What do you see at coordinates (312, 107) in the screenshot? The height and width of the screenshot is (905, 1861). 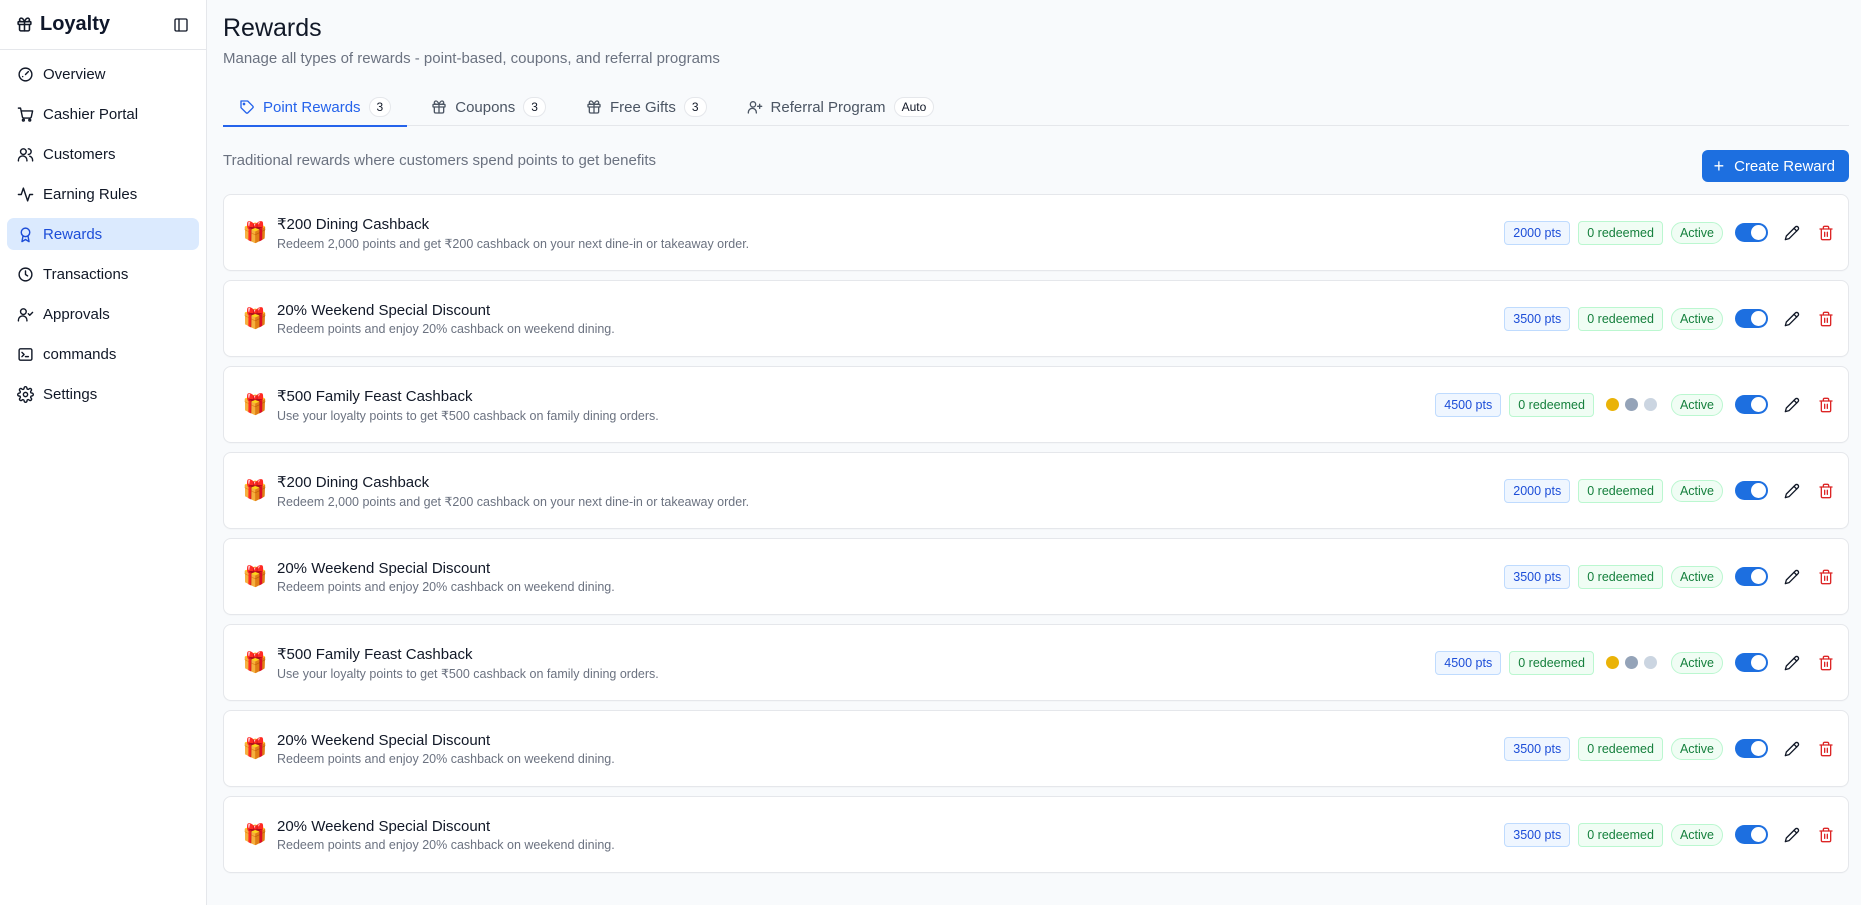 I see `tab-label: Point Rewards` at bounding box center [312, 107].